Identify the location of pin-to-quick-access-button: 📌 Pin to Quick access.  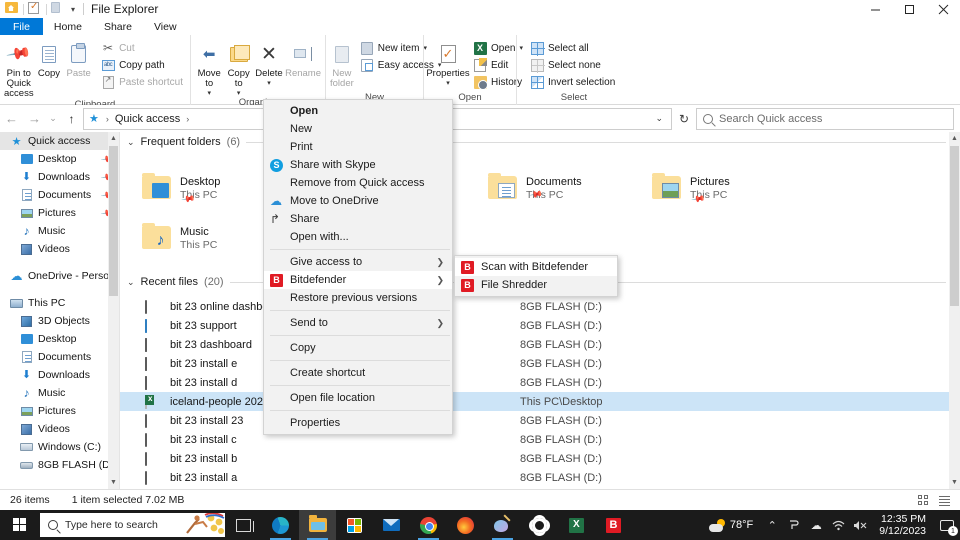
(19, 69).